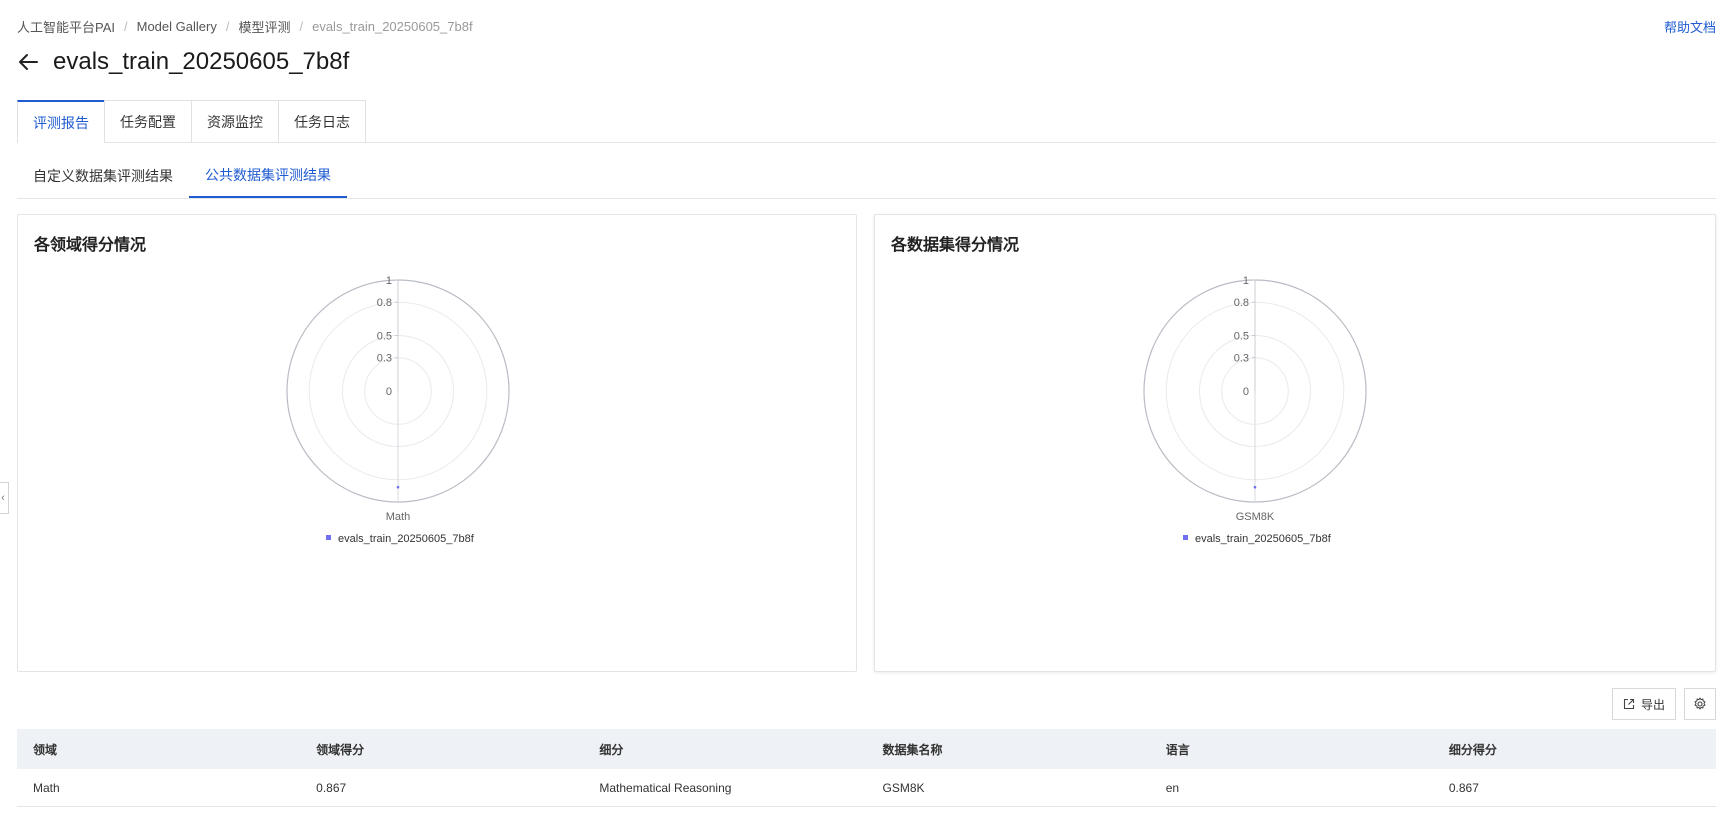 This screenshot has width=1734, height=816. I want to click on tab-eval-report: 评测报告, so click(61, 121).